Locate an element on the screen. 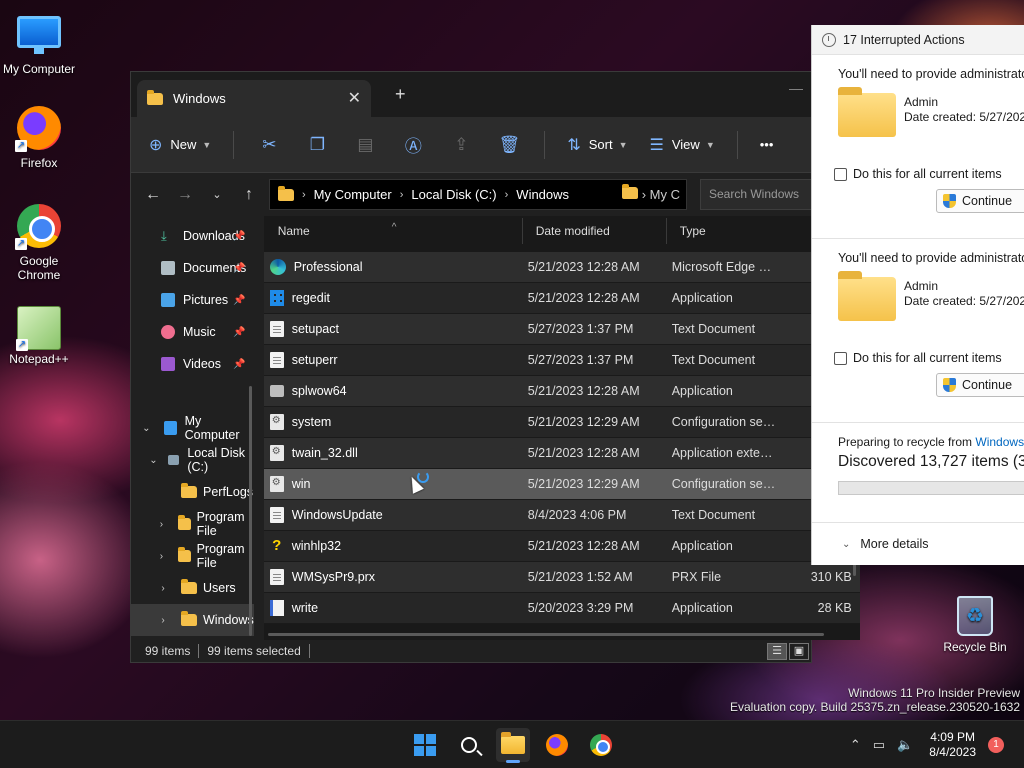  network-icon: ▭ is located at coordinates (879, 745).